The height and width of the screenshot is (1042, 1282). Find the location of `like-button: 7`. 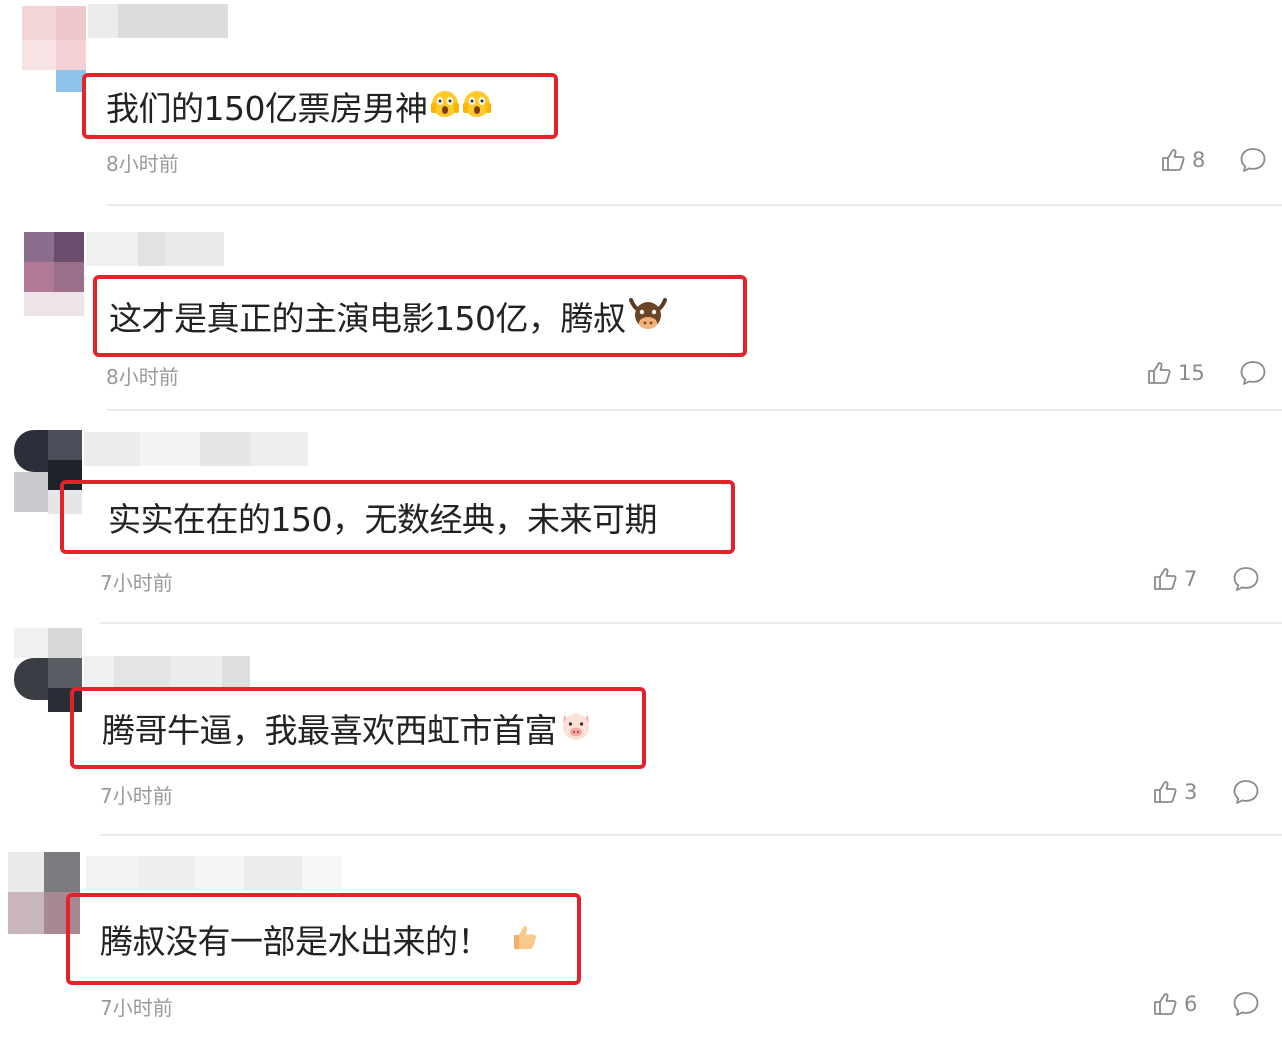

like-button: 7 is located at coordinates (1174, 579).